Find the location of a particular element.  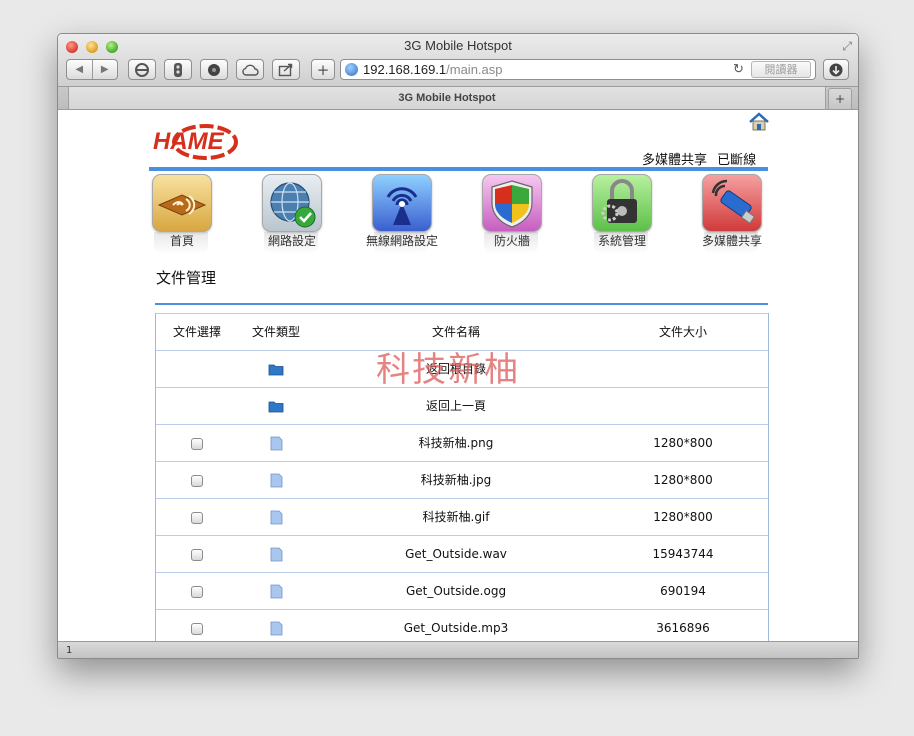

table-row: Get_Outside.mp3 3616896 is located at coordinates (462, 625).